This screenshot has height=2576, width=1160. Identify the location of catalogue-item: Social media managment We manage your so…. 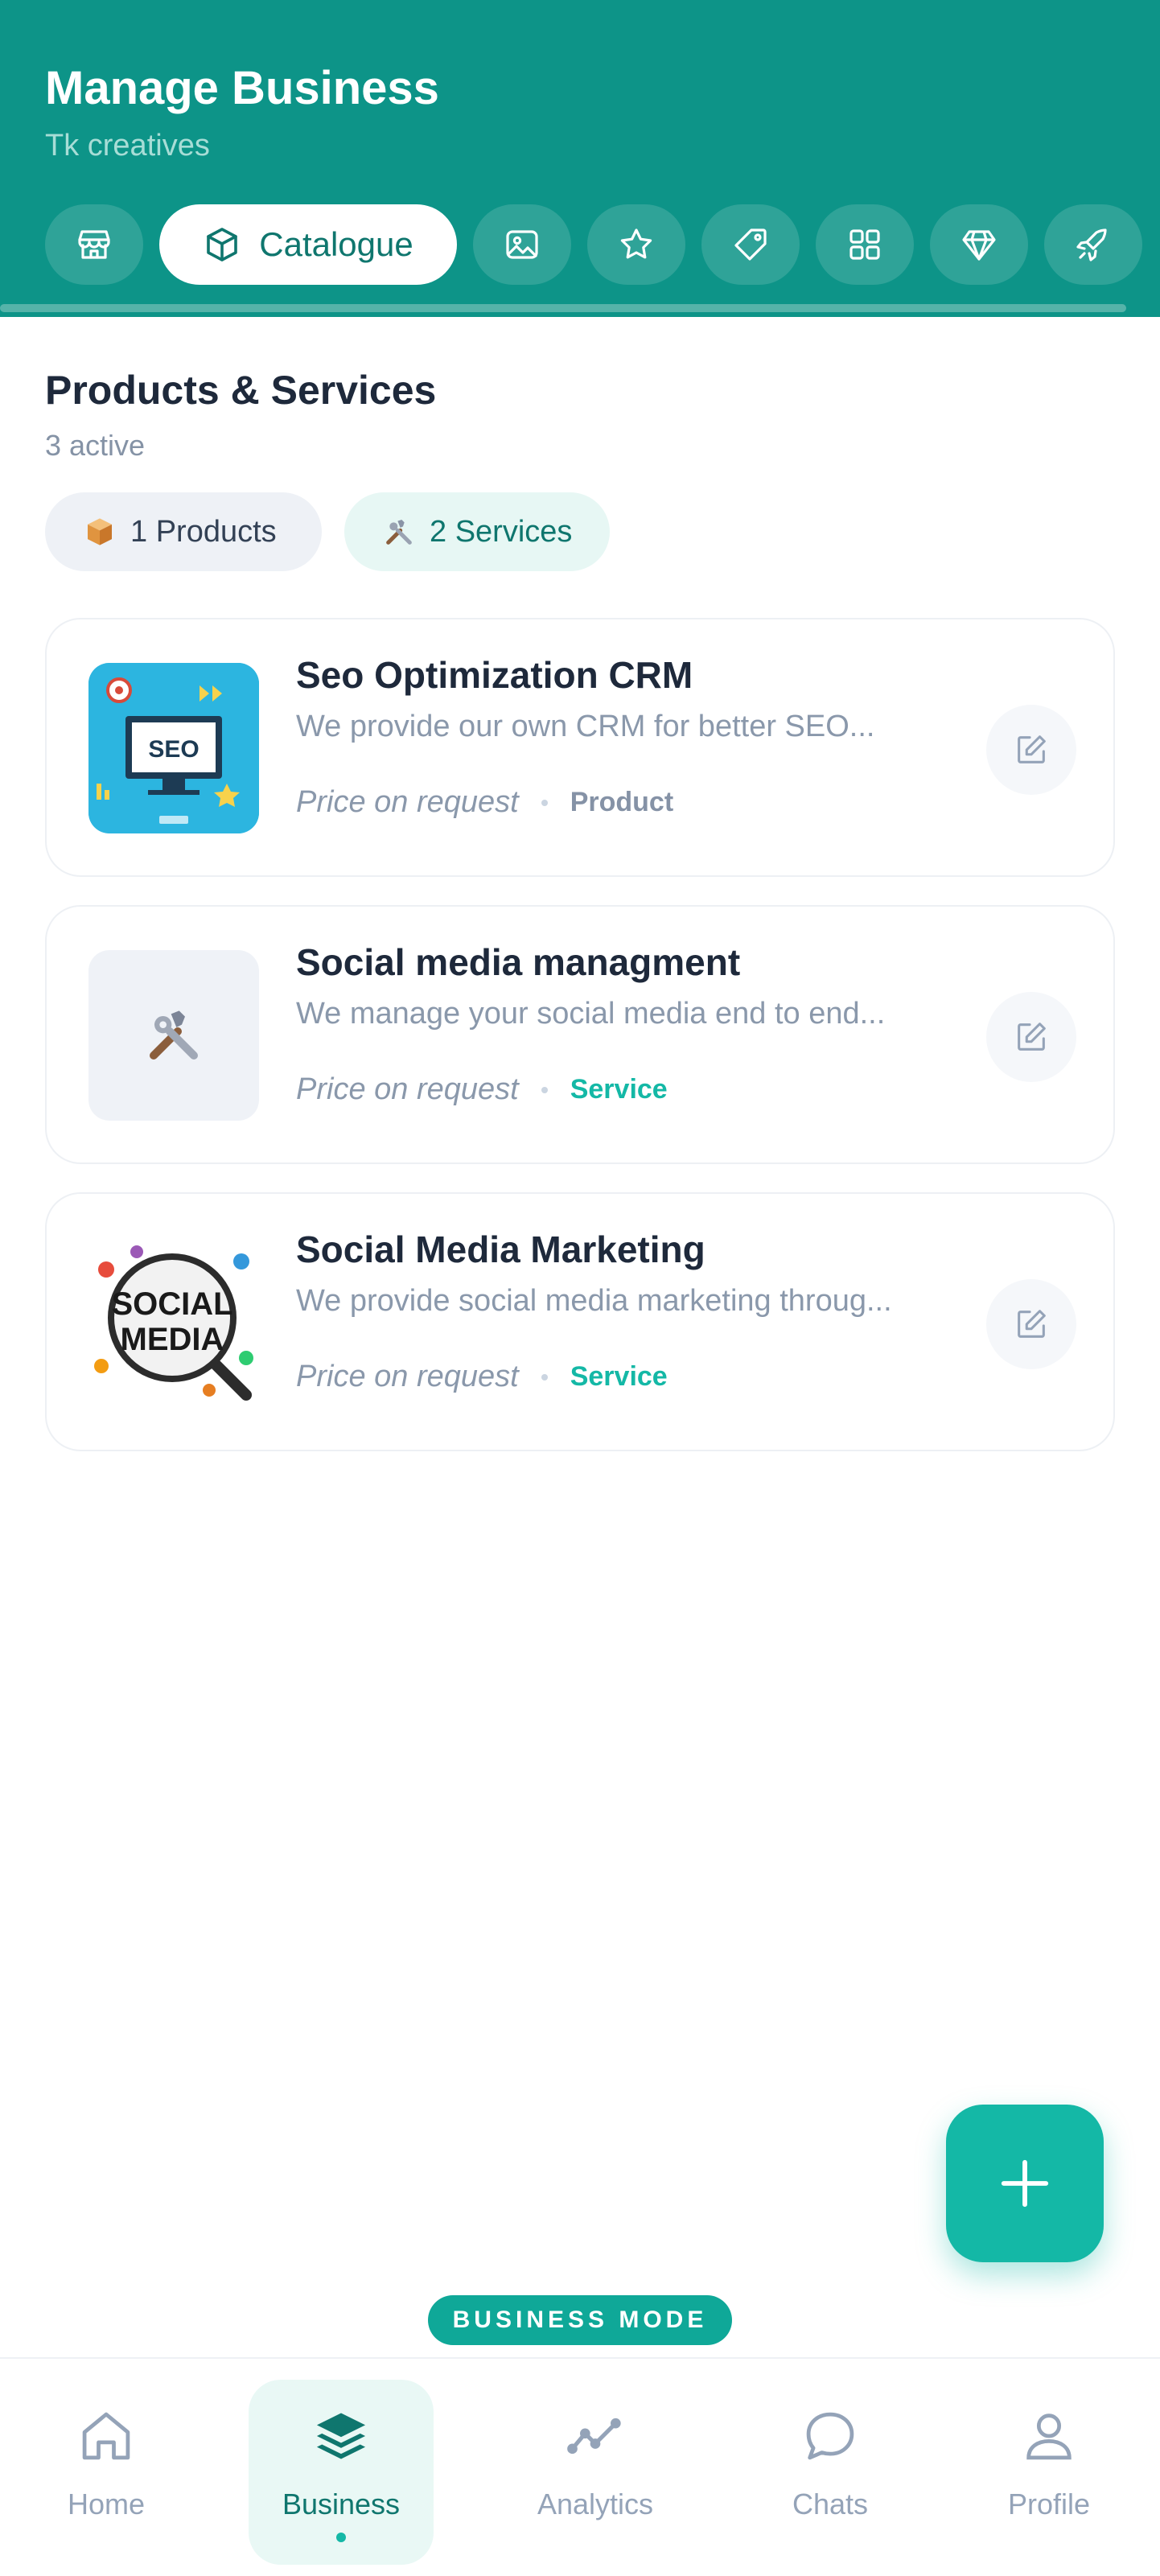
(580, 1034).